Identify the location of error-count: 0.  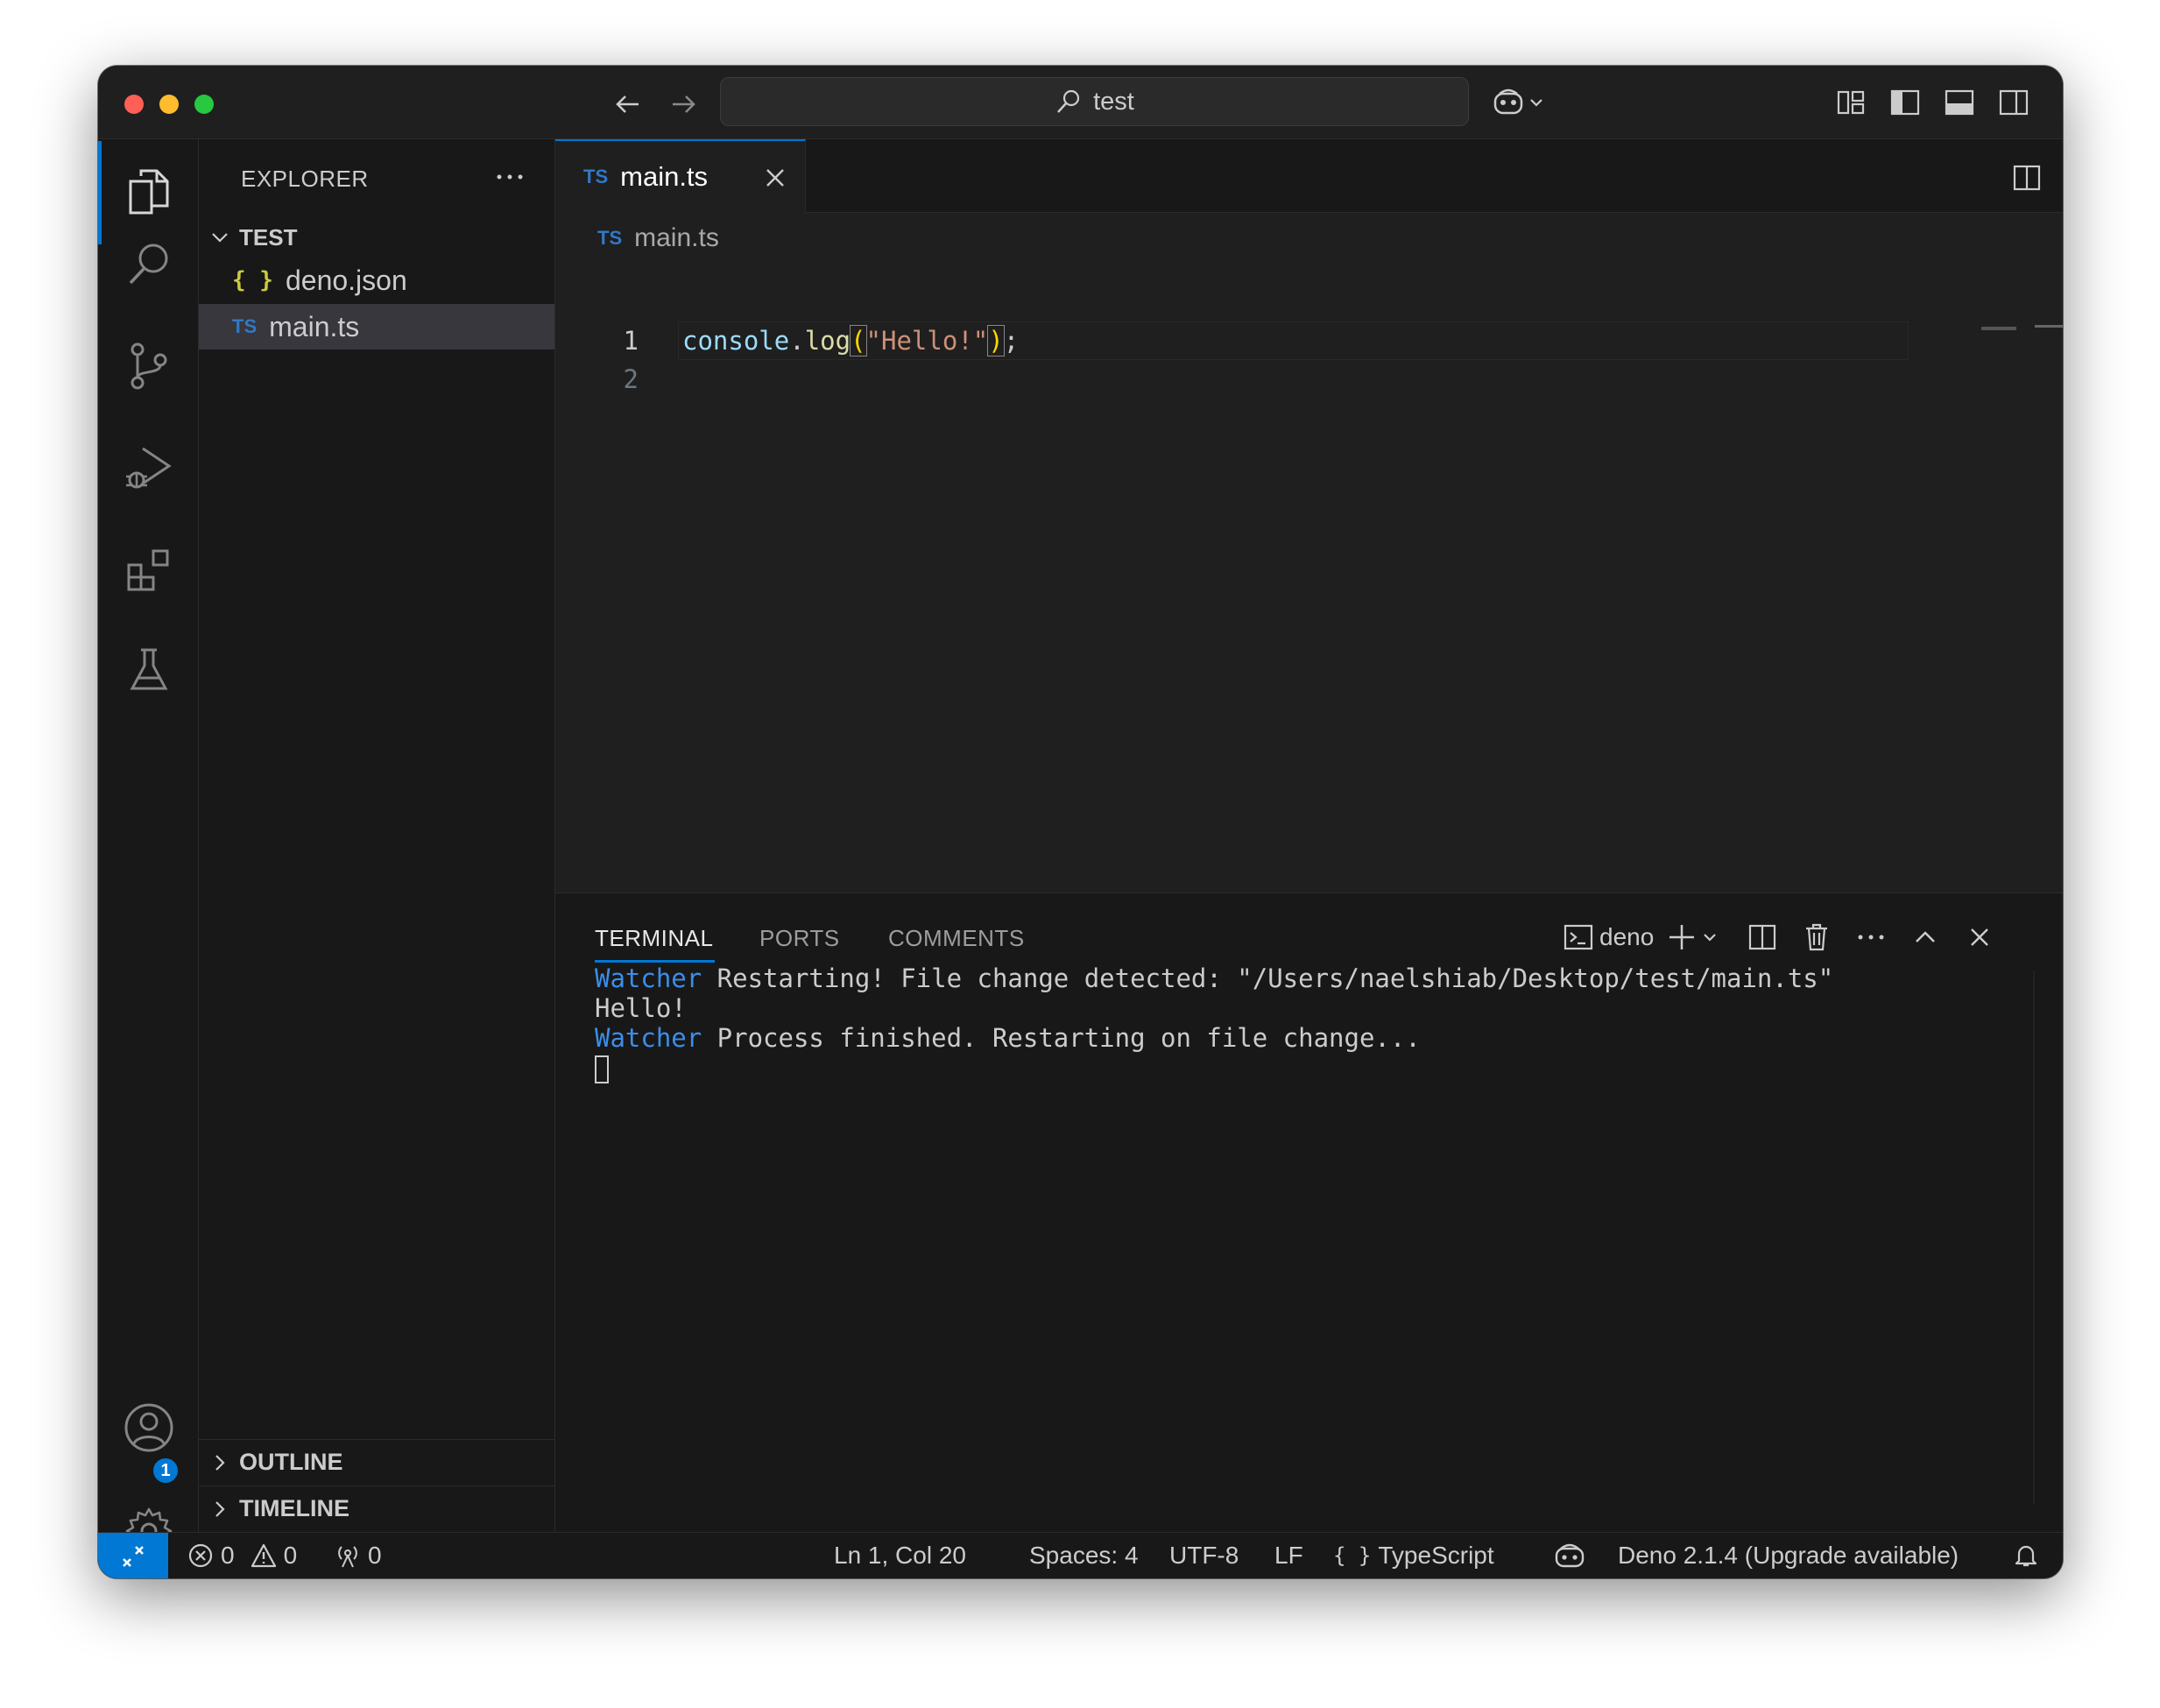
(228, 1555).